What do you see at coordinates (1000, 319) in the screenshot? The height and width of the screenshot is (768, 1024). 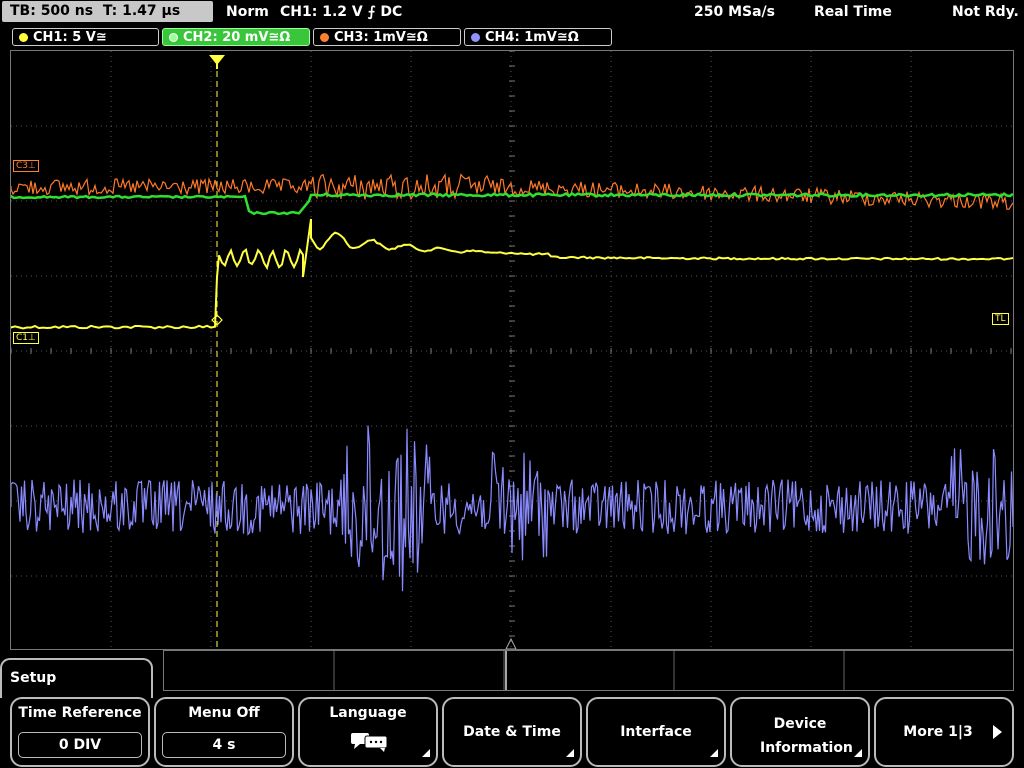 I see `trigger-level-marker: TL` at bounding box center [1000, 319].